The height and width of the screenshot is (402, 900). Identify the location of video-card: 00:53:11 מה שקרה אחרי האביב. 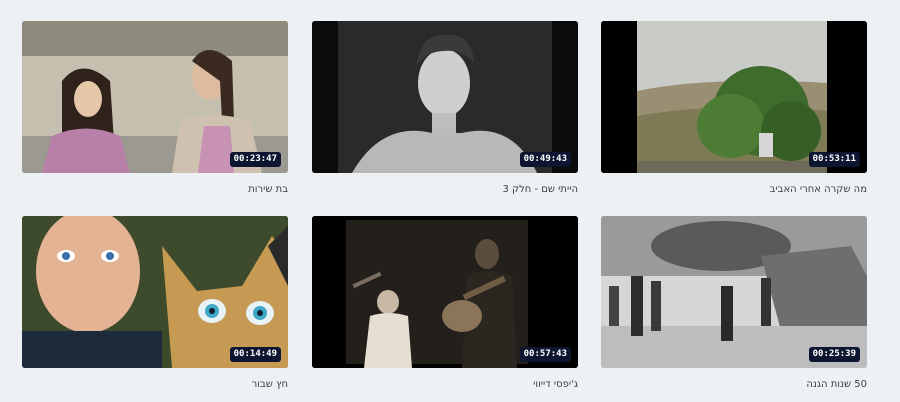
(734, 108).